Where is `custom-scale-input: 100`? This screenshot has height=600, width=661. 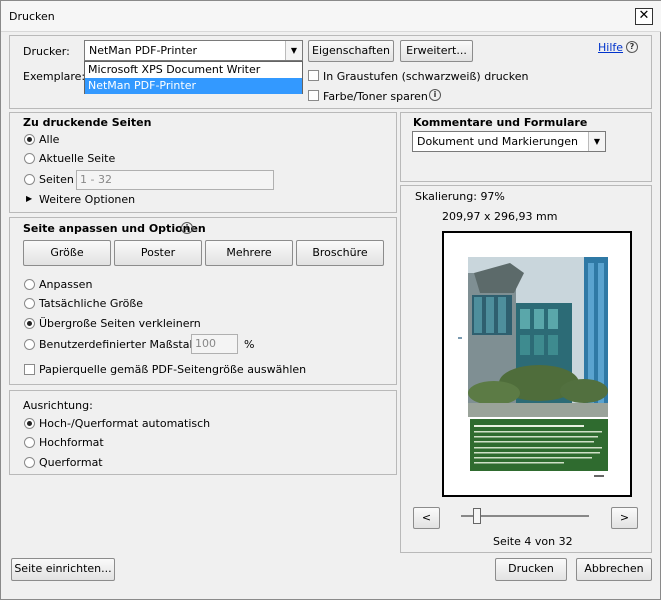
custom-scale-input: 100 is located at coordinates (214, 344).